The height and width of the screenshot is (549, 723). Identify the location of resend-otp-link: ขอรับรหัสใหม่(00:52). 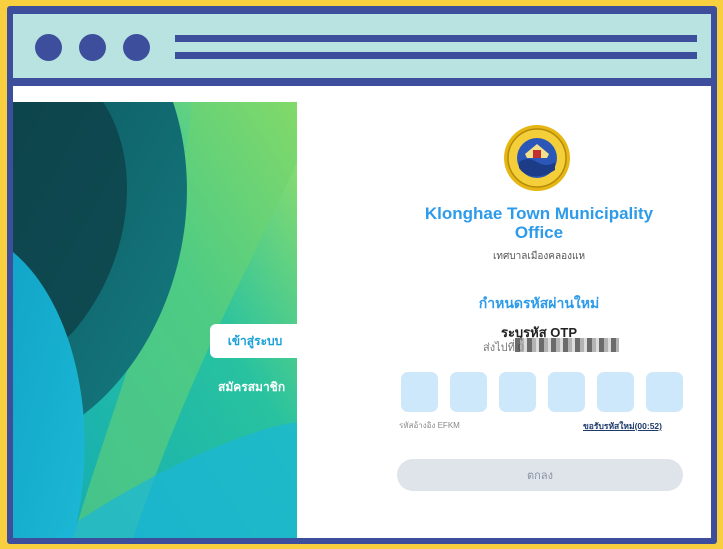
(622, 426).